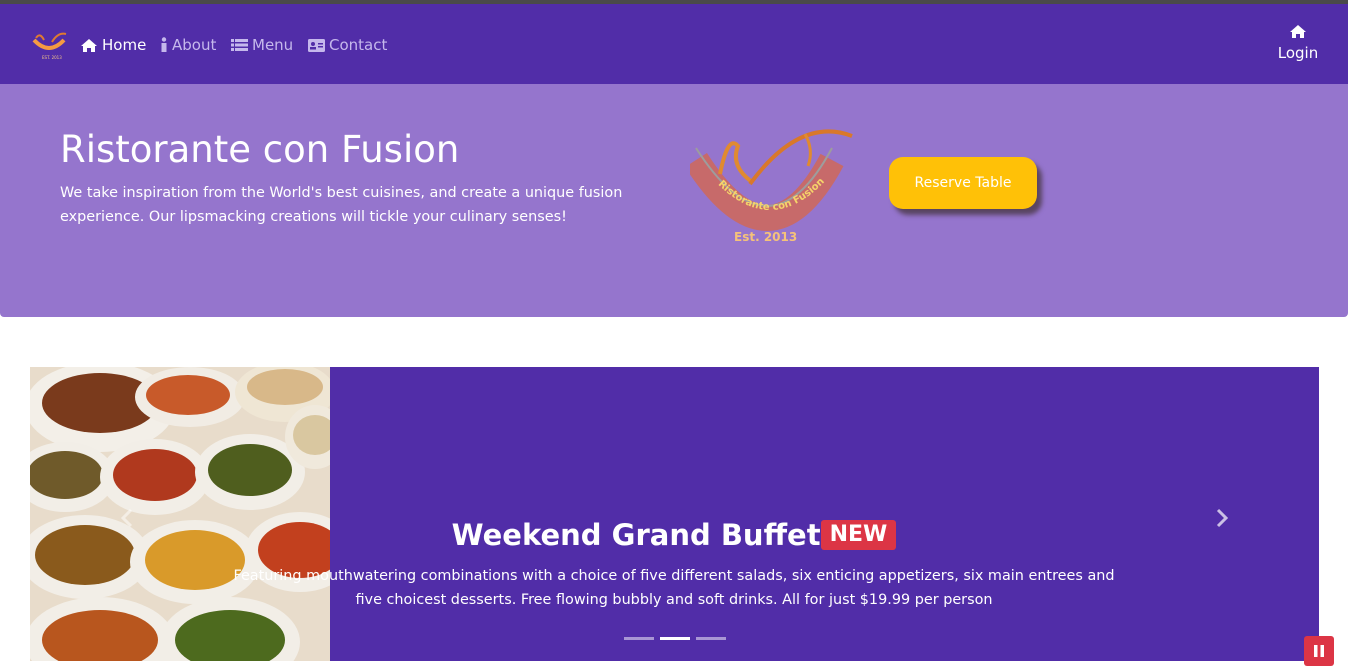  Describe the element at coordinates (194, 45) in the screenshot. I see `nav-about-label: About` at that location.